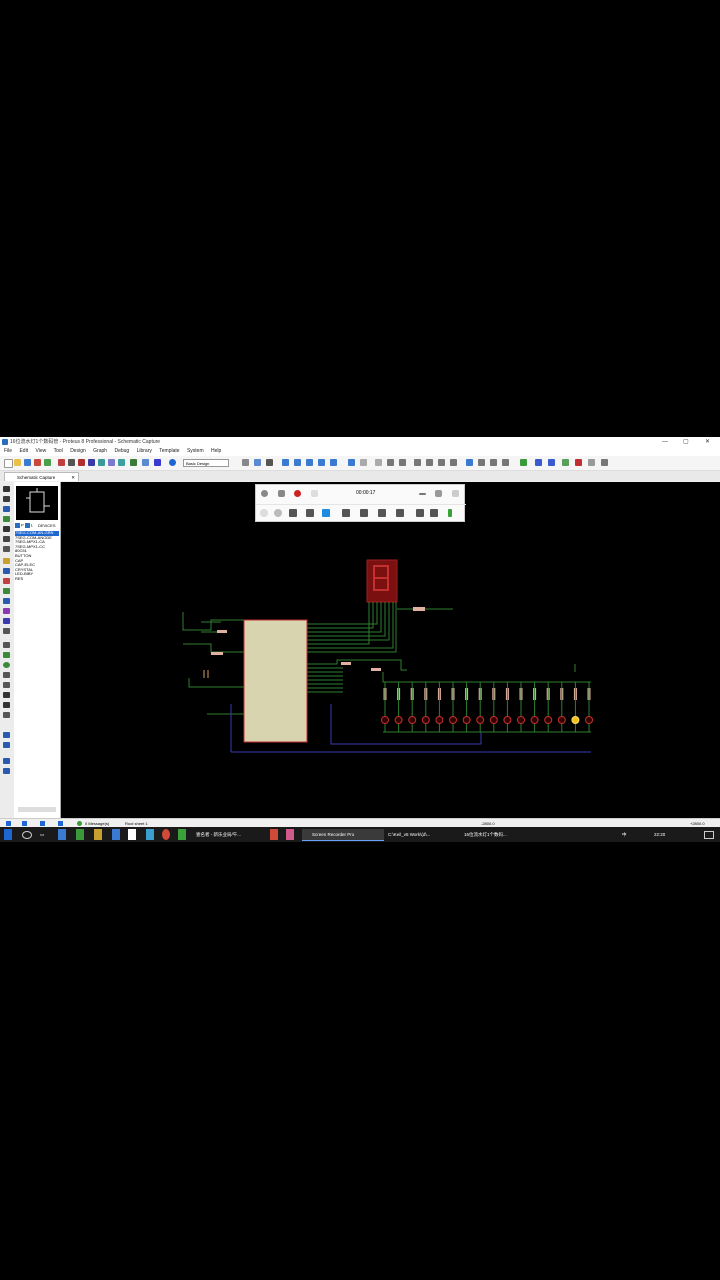 This screenshot has width=720, height=1280. What do you see at coordinates (481, 462) in the screenshot?
I see `make-device-icon` at bounding box center [481, 462].